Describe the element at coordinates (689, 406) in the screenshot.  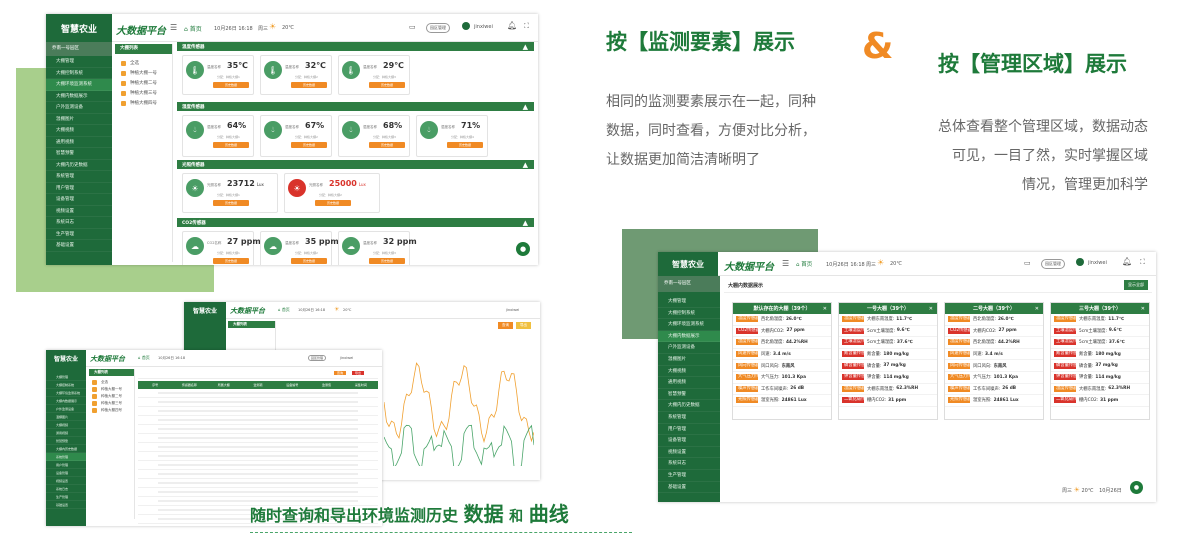
I see `sidebar4-item-9: 大棚内历史数据` at that location.